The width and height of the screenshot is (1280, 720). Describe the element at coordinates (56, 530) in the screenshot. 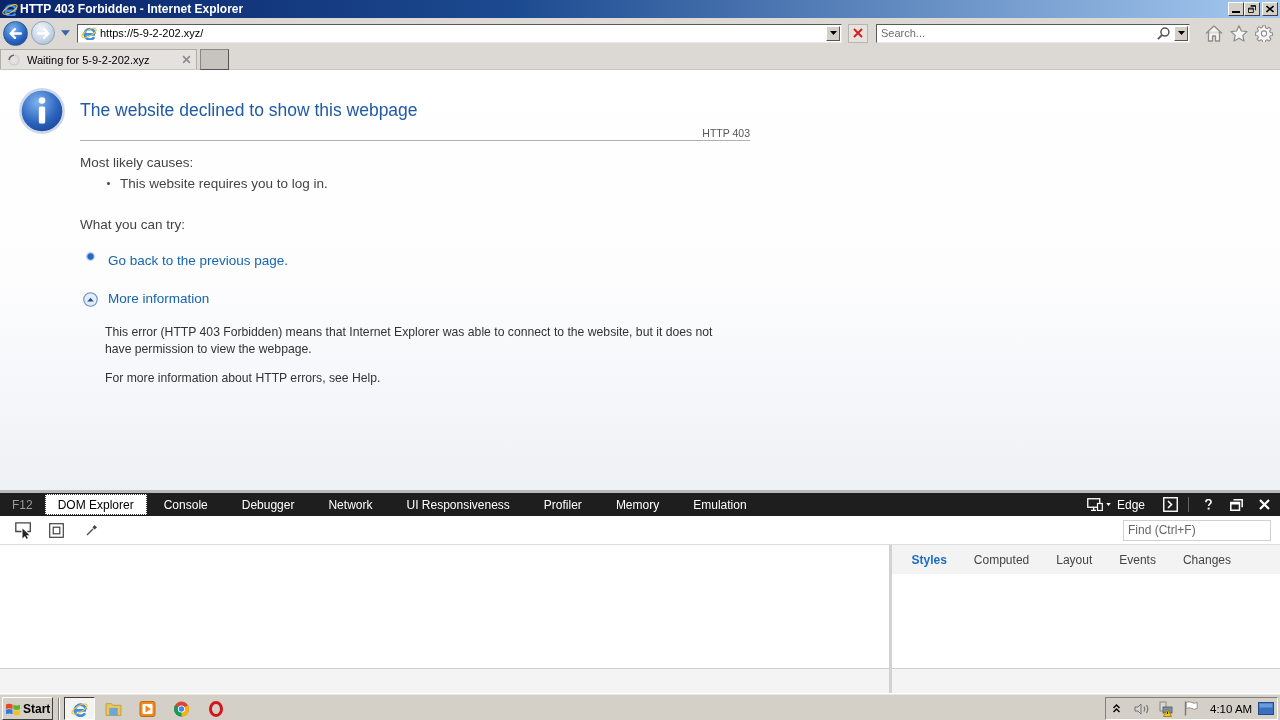

I see `box-in-box-icon` at that location.